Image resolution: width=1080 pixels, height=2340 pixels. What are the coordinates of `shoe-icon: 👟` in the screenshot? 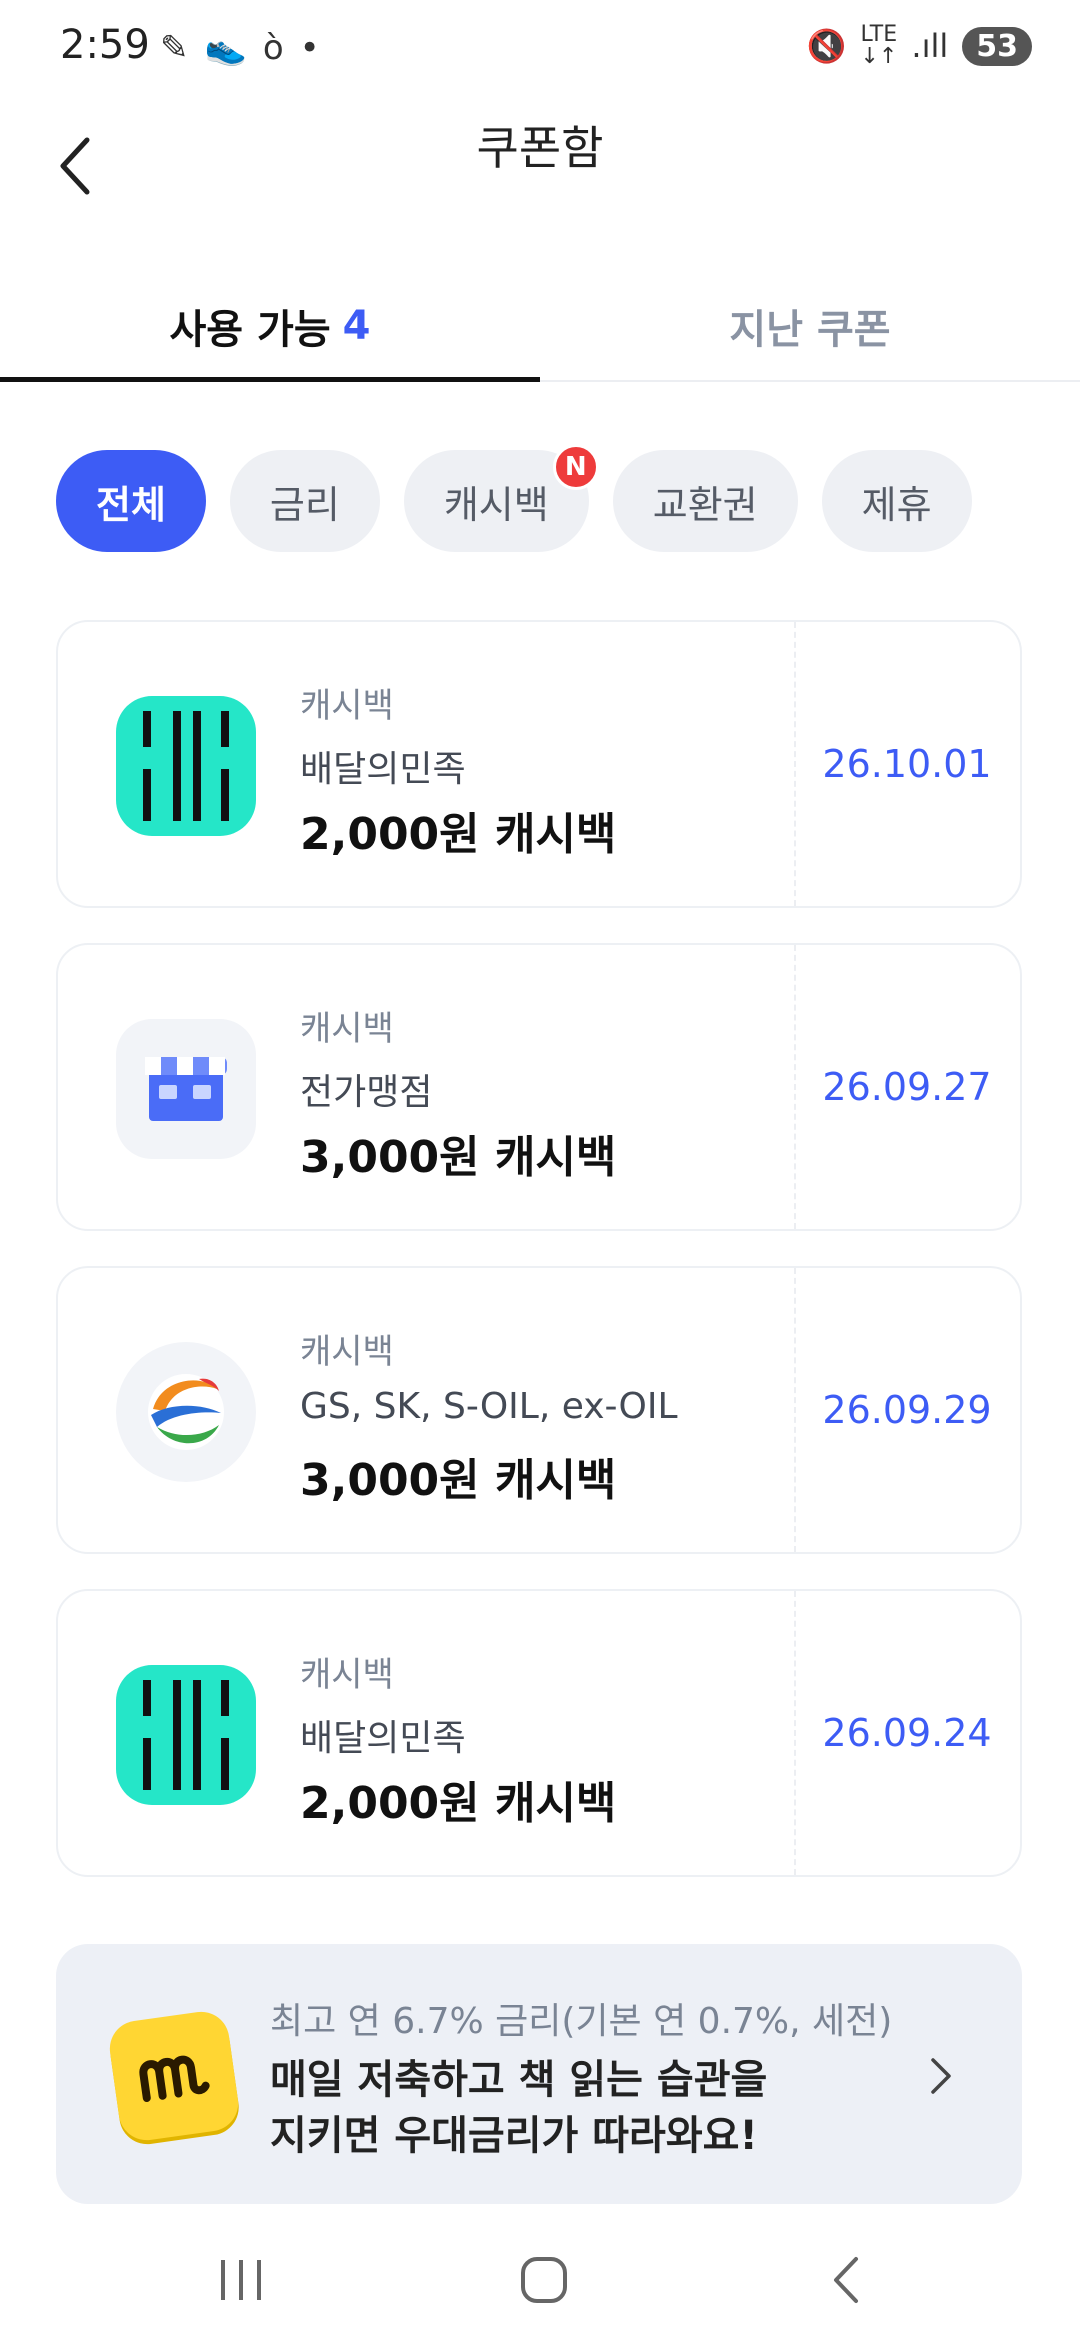 It's located at (225, 48).